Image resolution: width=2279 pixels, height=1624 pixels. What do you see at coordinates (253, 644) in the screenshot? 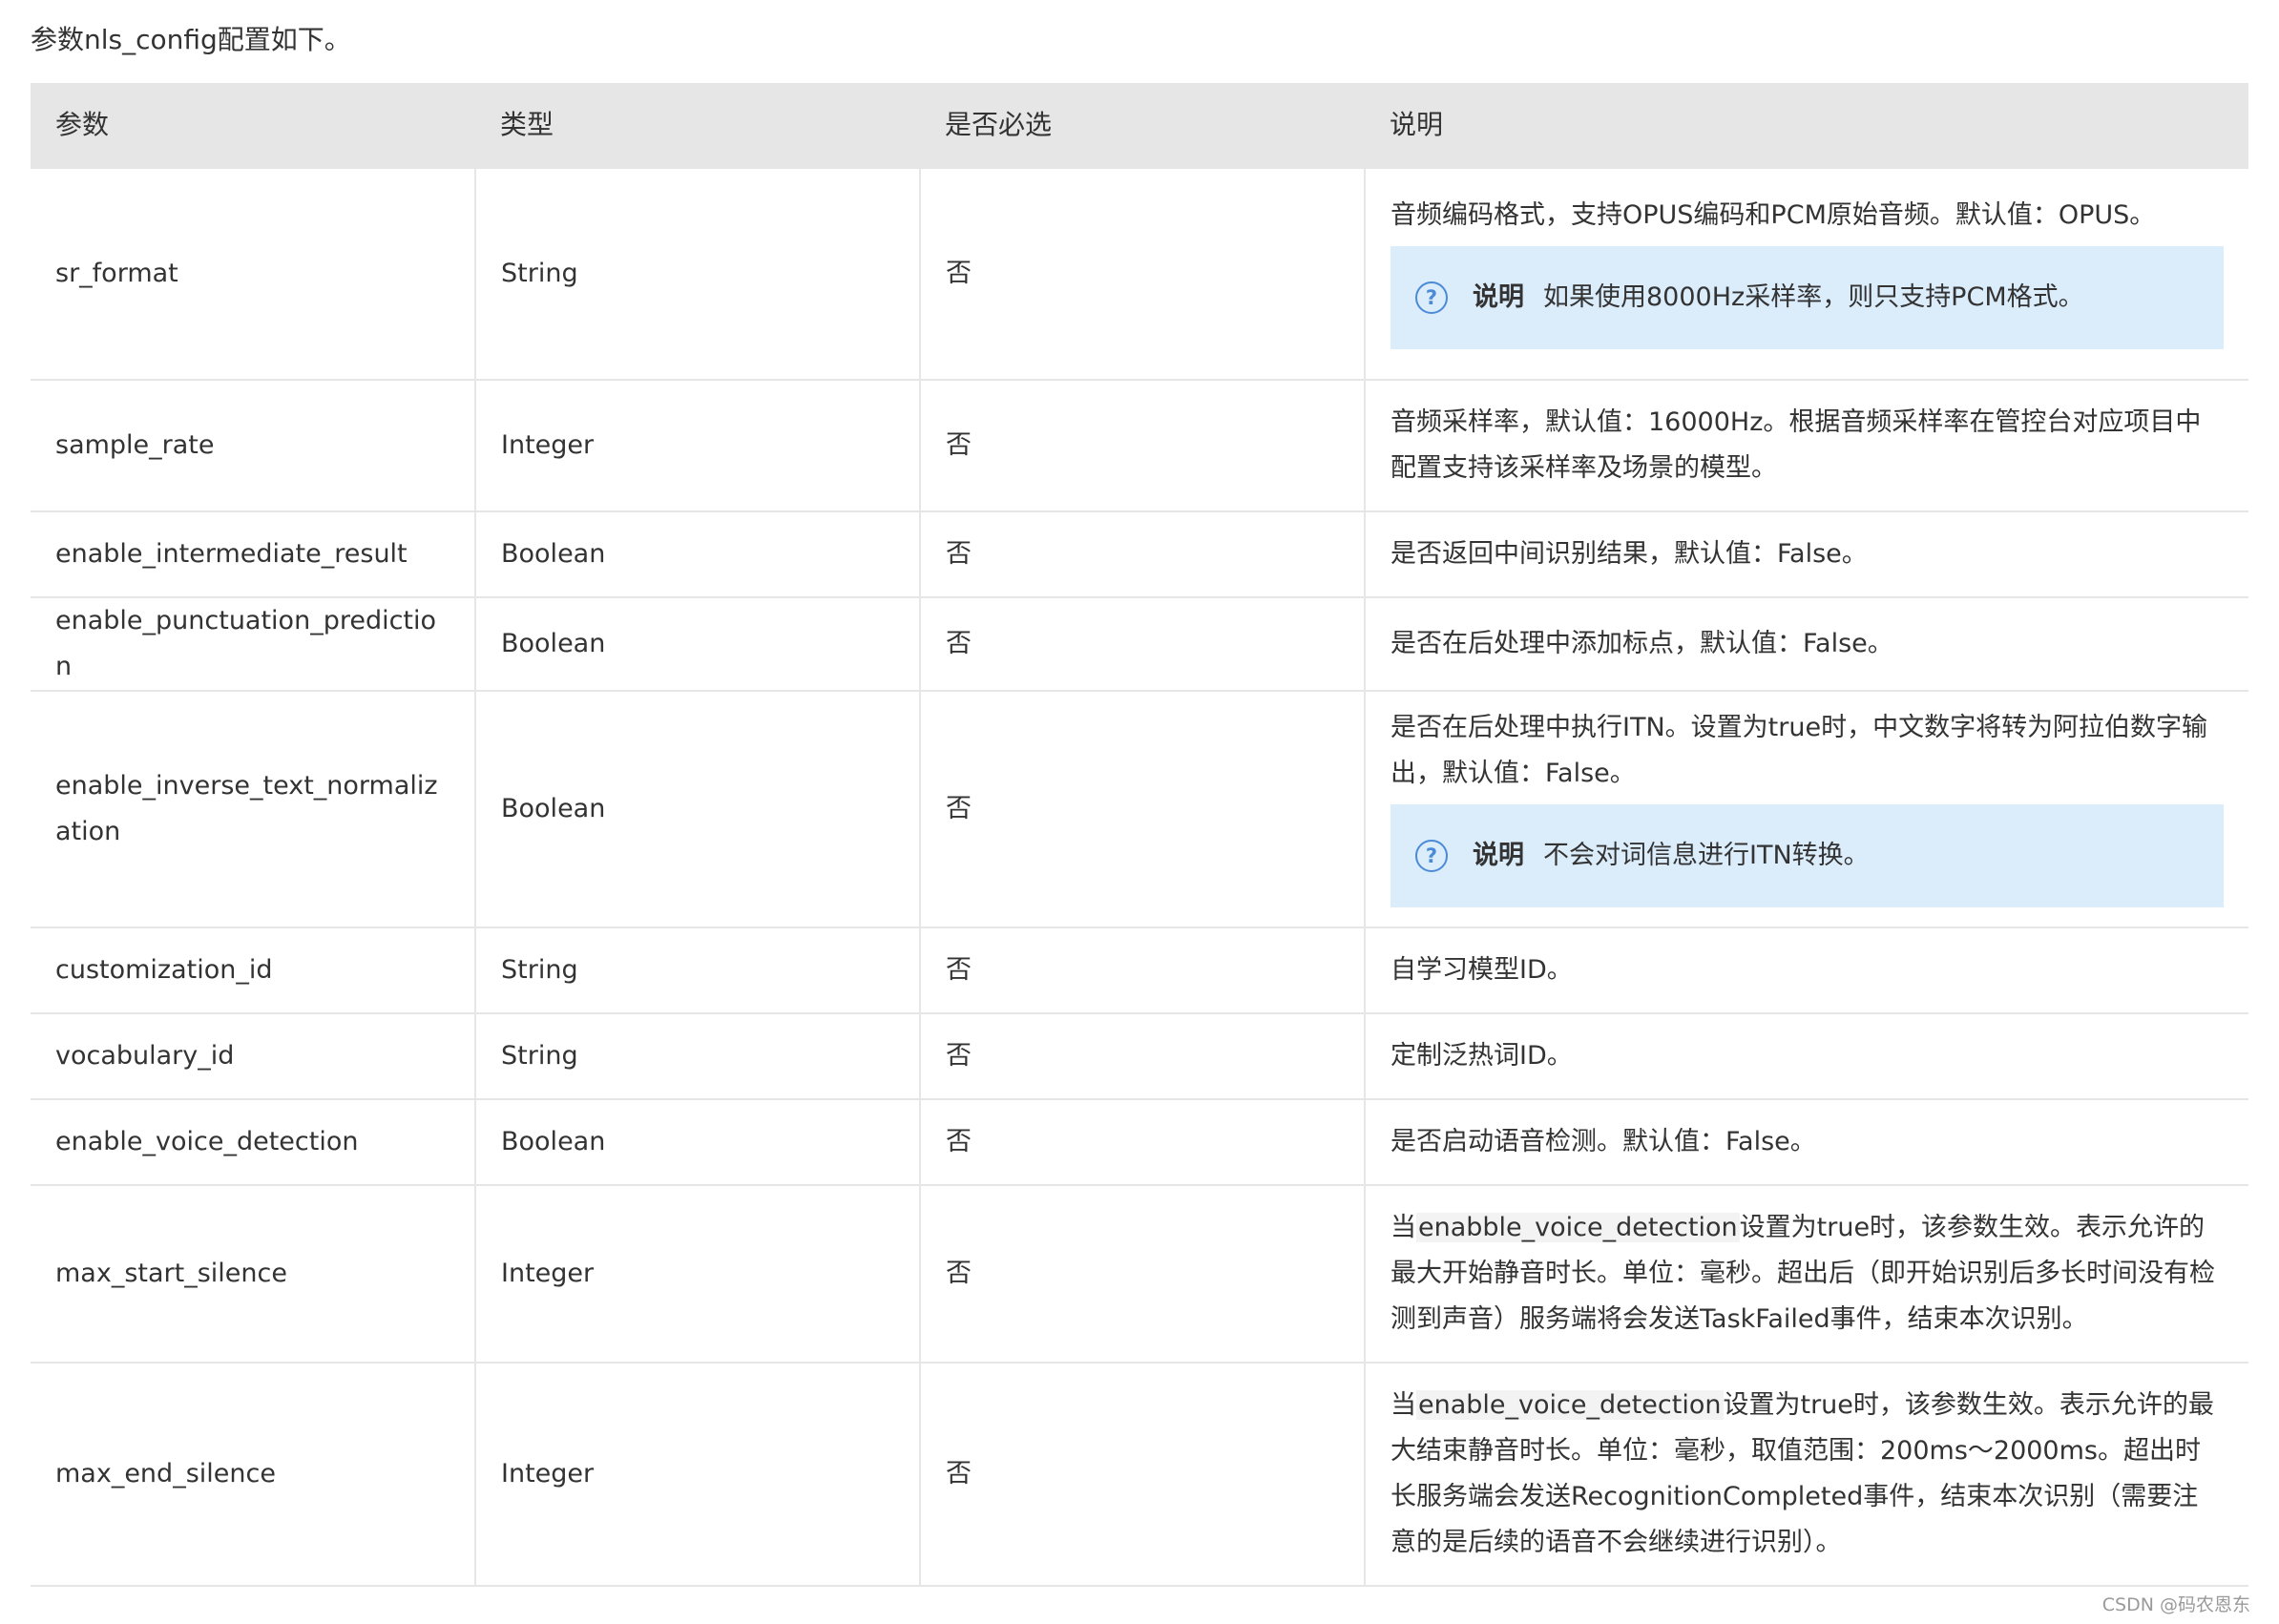
I see `param-name: enable_punctuation_prediction` at bounding box center [253, 644].